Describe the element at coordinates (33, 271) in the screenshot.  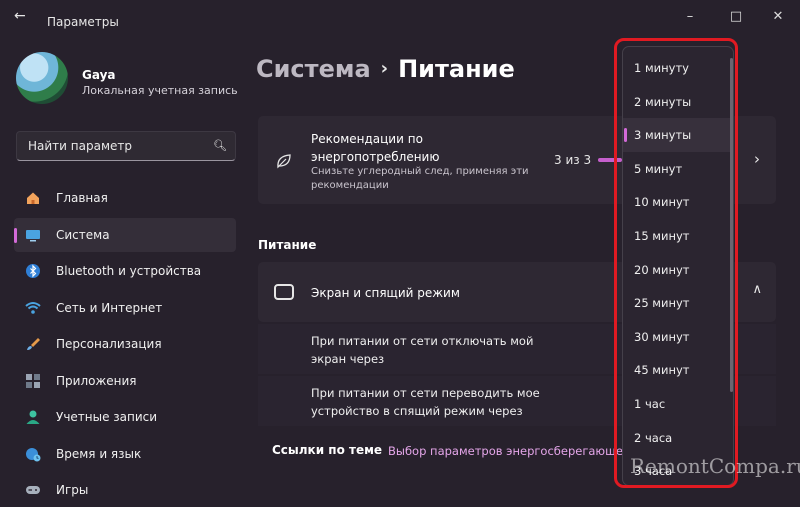
I see `bluetooth-icon` at that location.